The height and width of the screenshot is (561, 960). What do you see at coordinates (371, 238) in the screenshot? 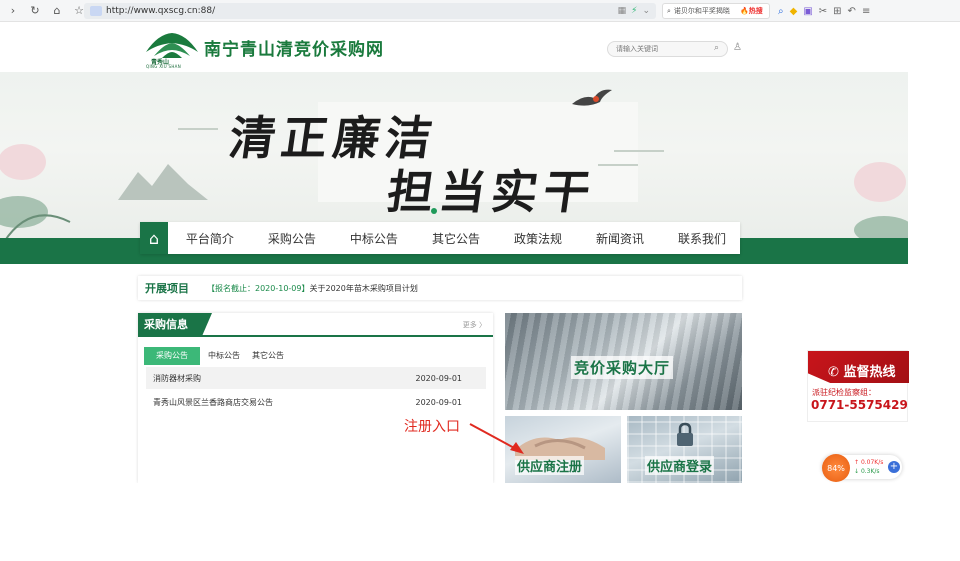
I see `nav-item-award-notice: 中标公告` at bounding box center [371, 238].